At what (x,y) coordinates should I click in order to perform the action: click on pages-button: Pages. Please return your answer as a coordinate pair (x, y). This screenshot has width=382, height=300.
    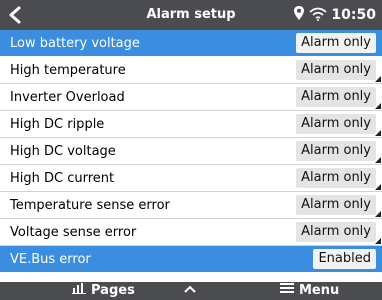
    Looking at the image, I should click on (103, 291).